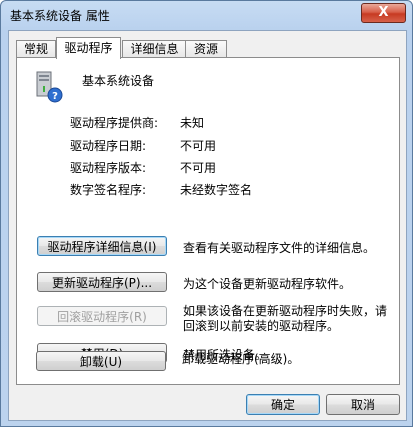 The height and width of the screenshot is (427, 413). What do you see at coordinates (206, 49) in the screenshot?
I see `tab-resources: 资源` at bounding box center [206, 49].